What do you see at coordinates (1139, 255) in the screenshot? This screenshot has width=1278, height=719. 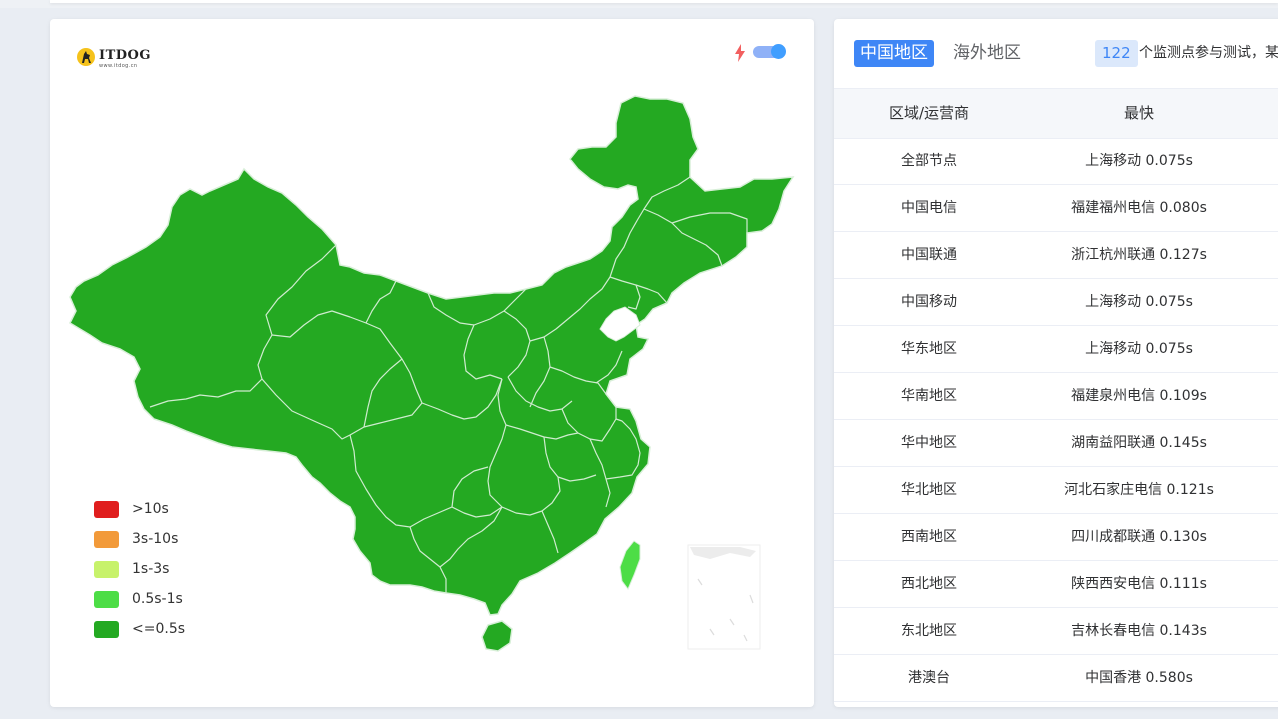 I see `cell-fastest: 浙江杭州联通 0.127s` at bounding box center [1139, 255].